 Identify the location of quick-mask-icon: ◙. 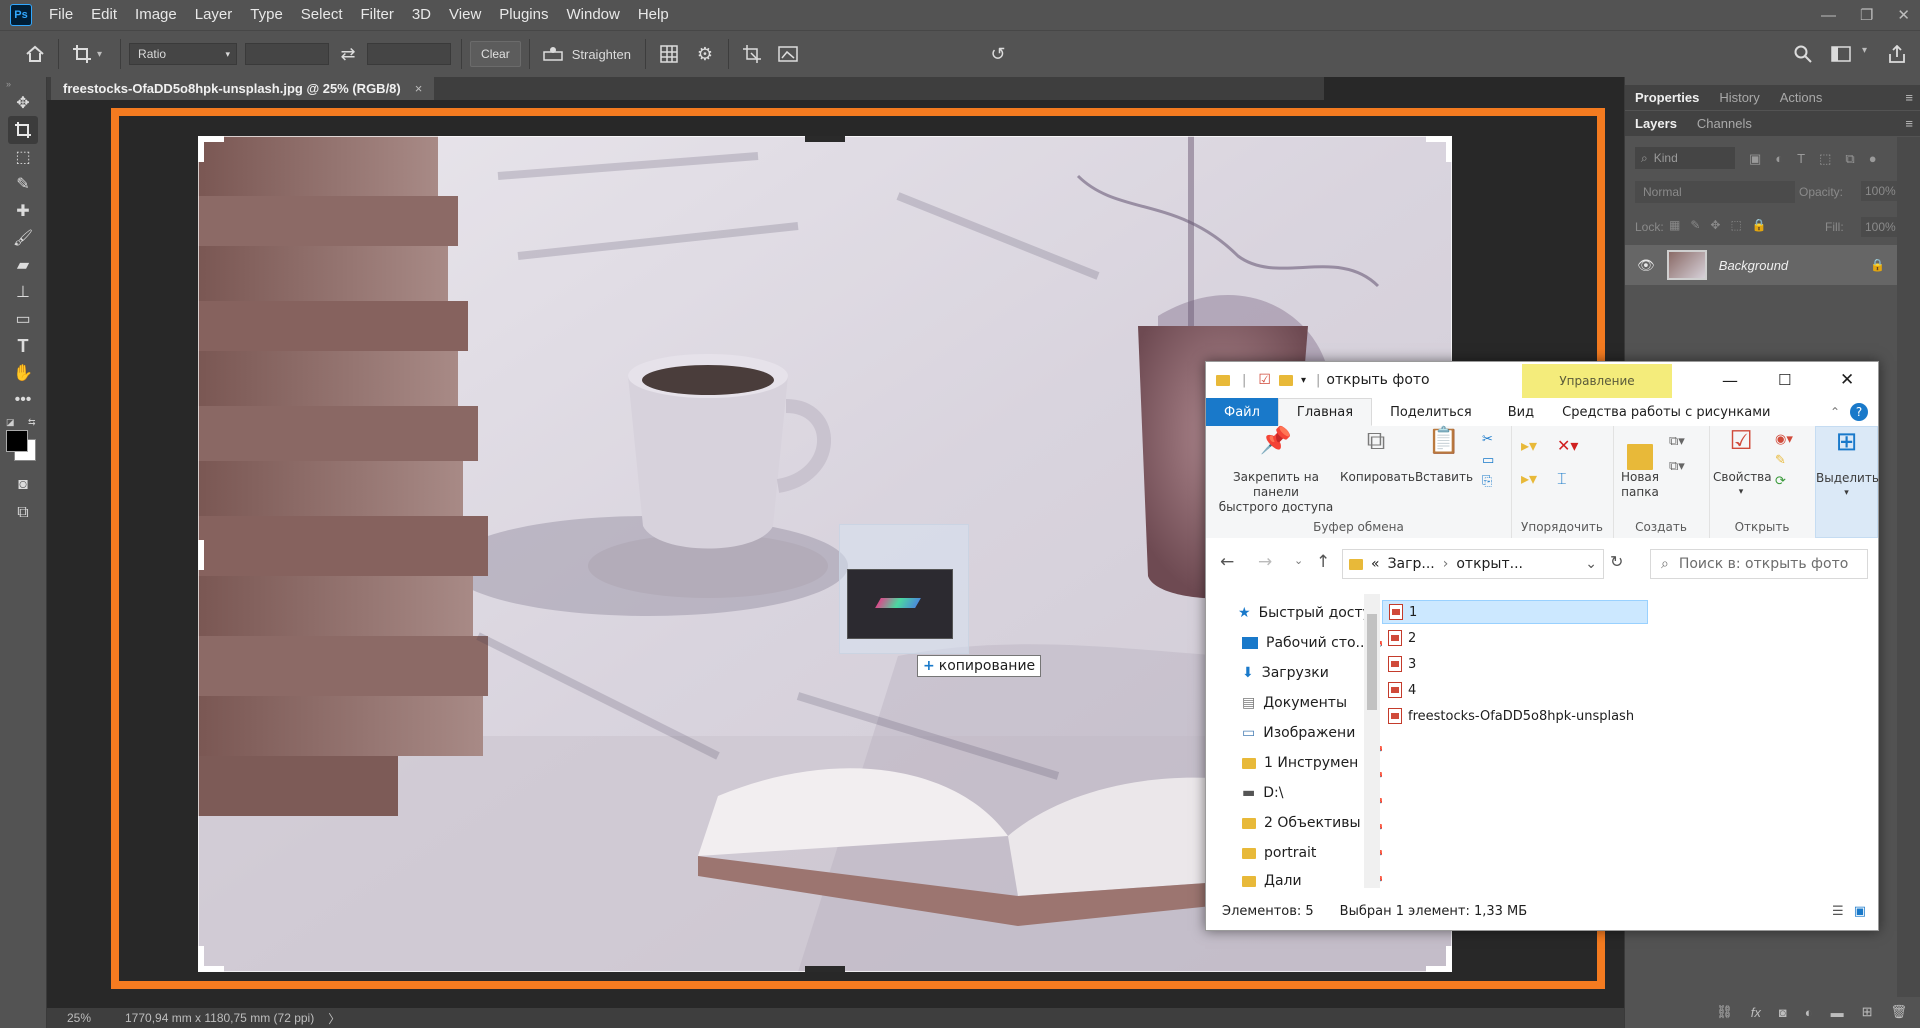
(23, 485).